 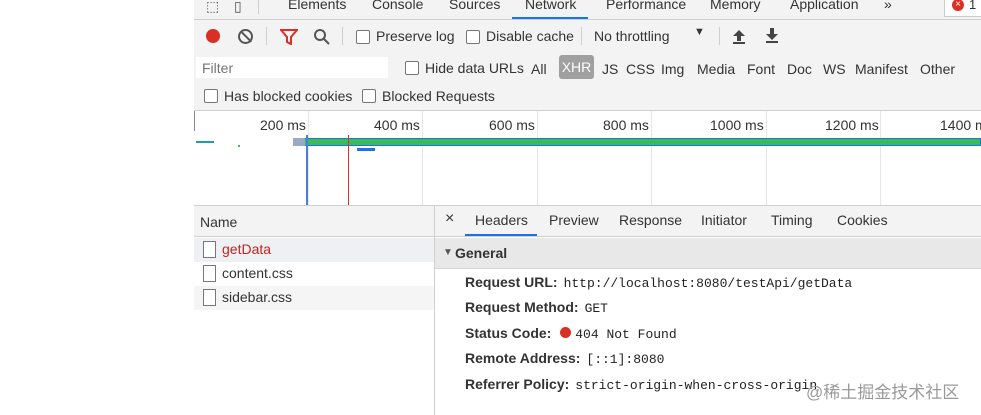 I want to click on filter-type-xhr: XHR, so click(x=576, y=67).